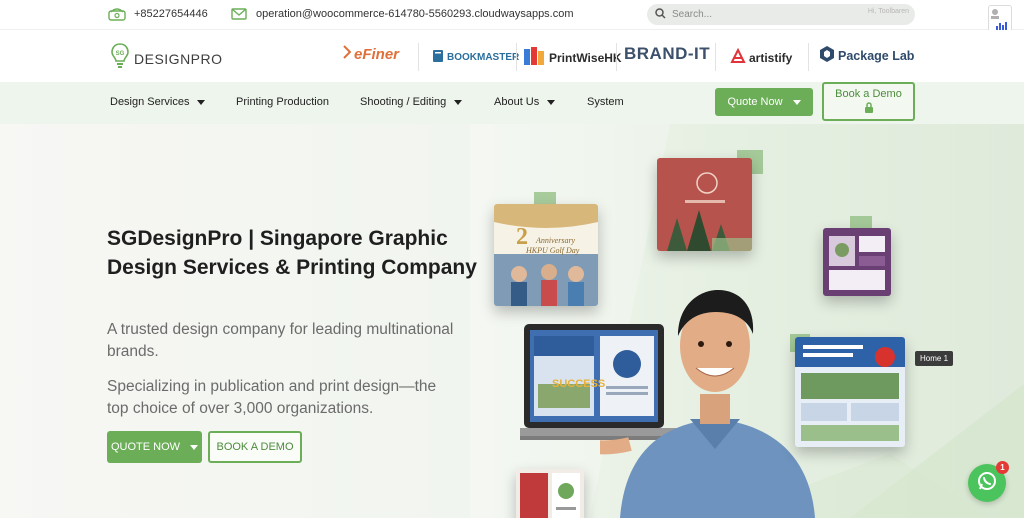  What do you see at coordinates (987, 483) in the screenshot?
I see `whatsapp-icon` at bounding box center [987, 483].